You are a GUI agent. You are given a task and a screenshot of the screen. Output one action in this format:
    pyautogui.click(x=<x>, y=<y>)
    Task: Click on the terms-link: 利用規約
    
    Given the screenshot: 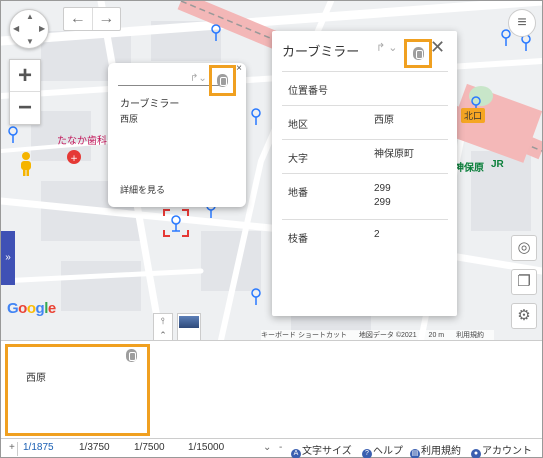 What is the action you would take?
    pyautogui.click(x=470, y=335)
    